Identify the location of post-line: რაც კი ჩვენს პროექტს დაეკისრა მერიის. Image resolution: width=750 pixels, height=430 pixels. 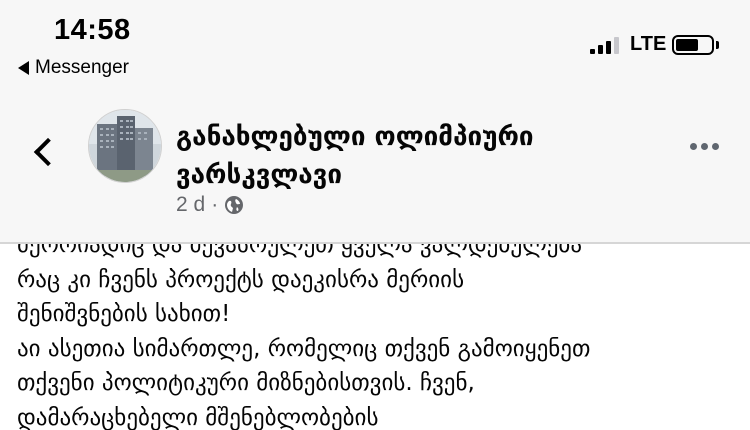
(241, 279).